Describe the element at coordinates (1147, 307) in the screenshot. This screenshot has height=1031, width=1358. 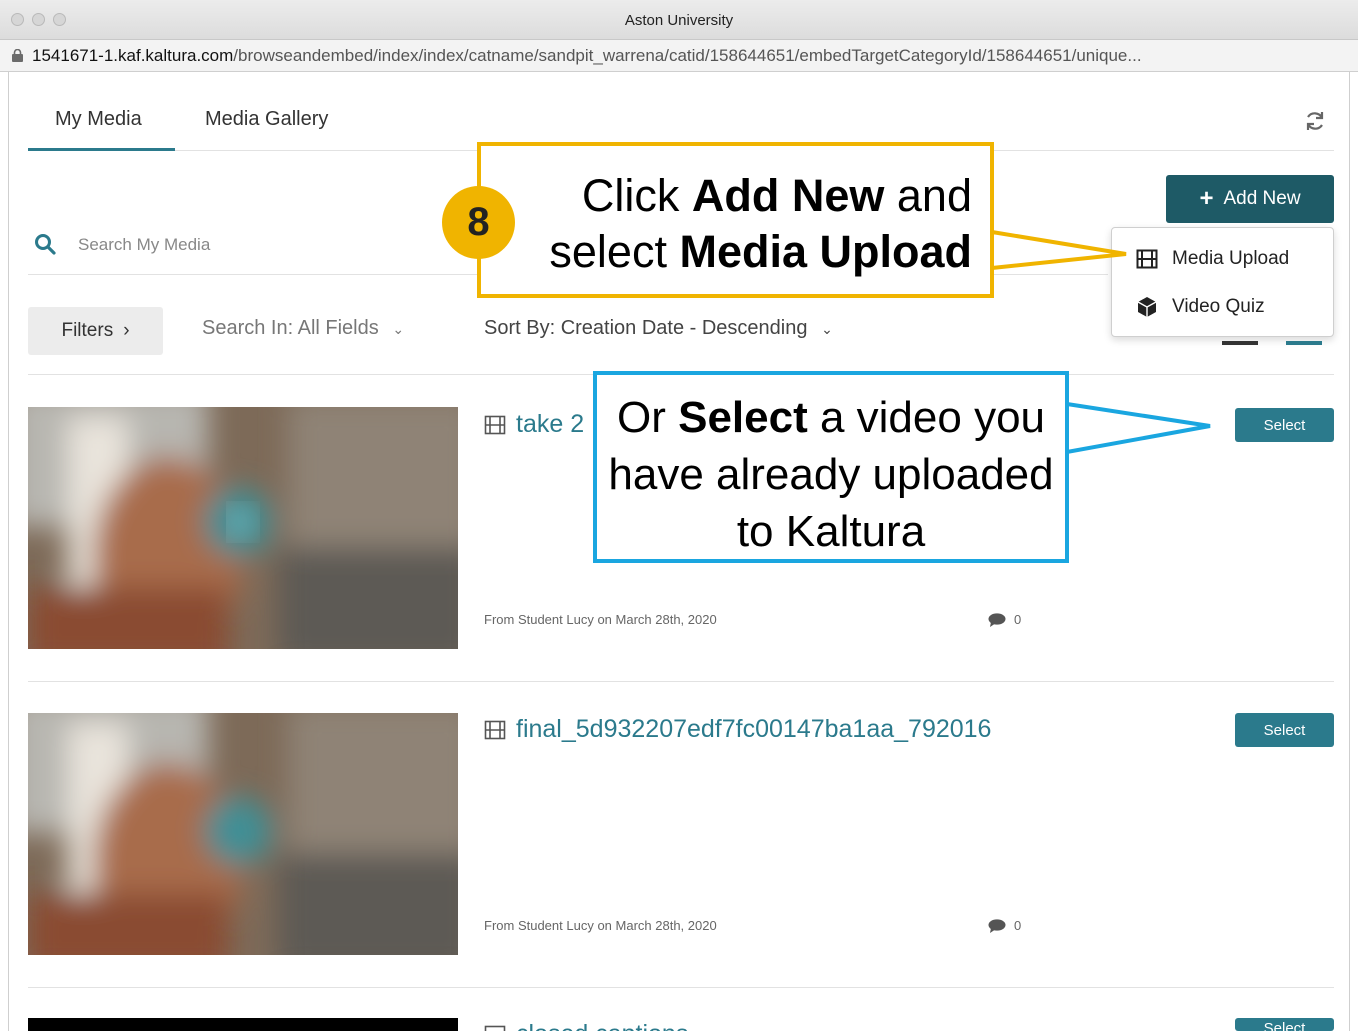
I see `cube-icon` at that location.